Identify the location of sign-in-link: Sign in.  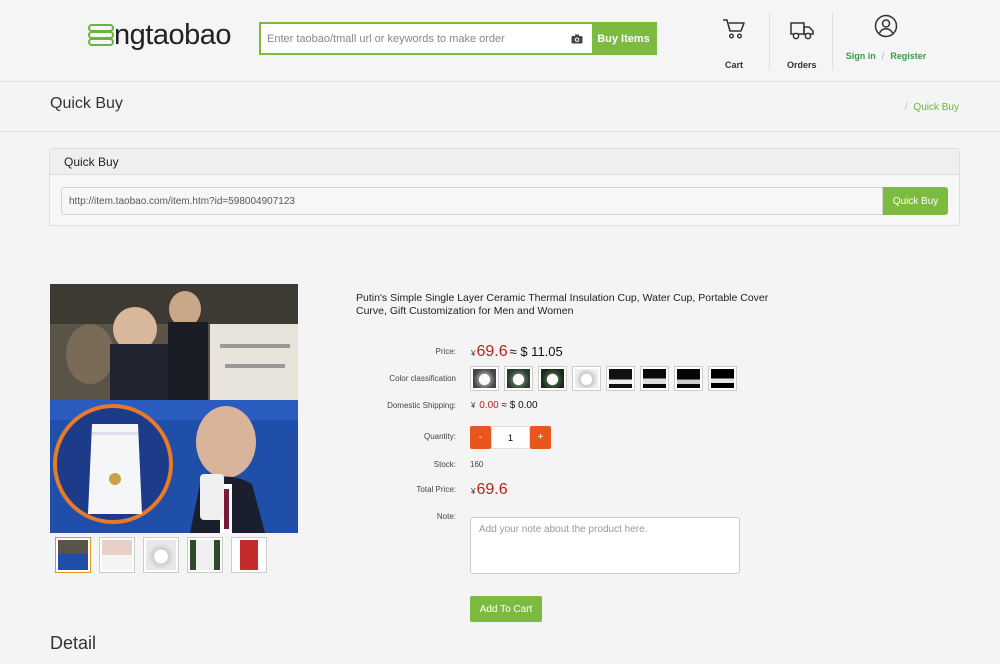
(861, 56).